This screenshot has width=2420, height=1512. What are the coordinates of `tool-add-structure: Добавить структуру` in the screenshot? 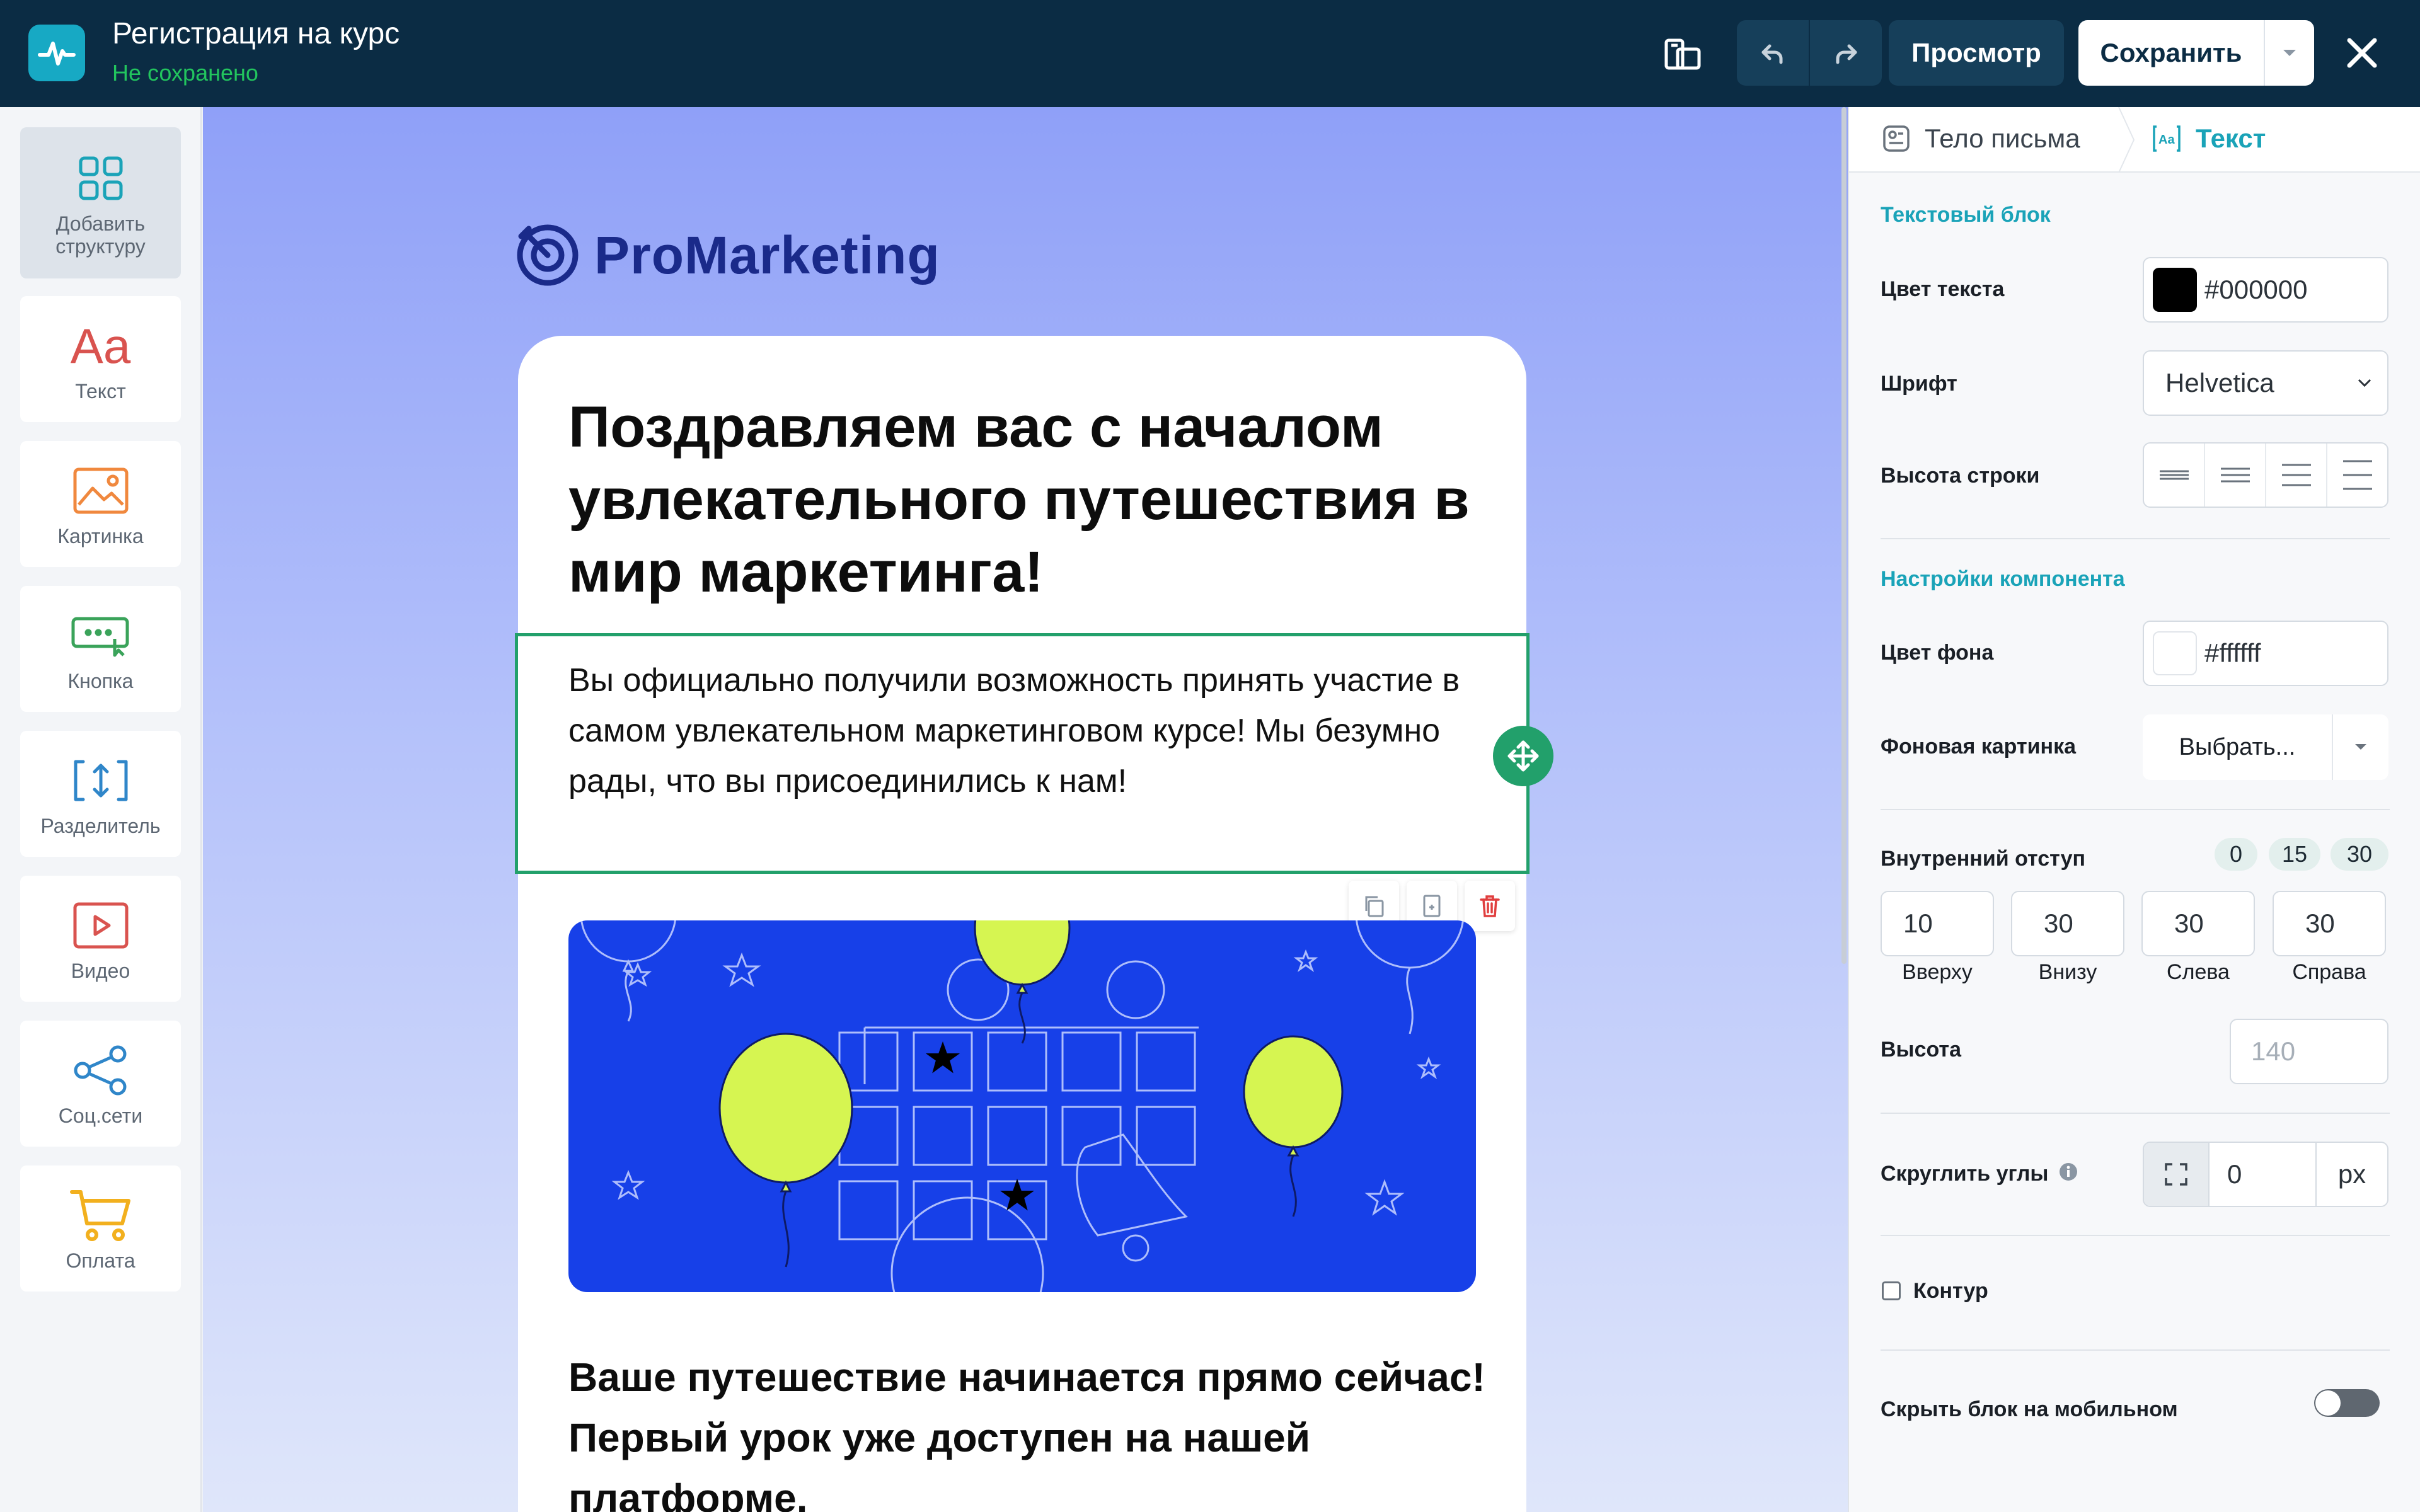 It's located at (101, 202).